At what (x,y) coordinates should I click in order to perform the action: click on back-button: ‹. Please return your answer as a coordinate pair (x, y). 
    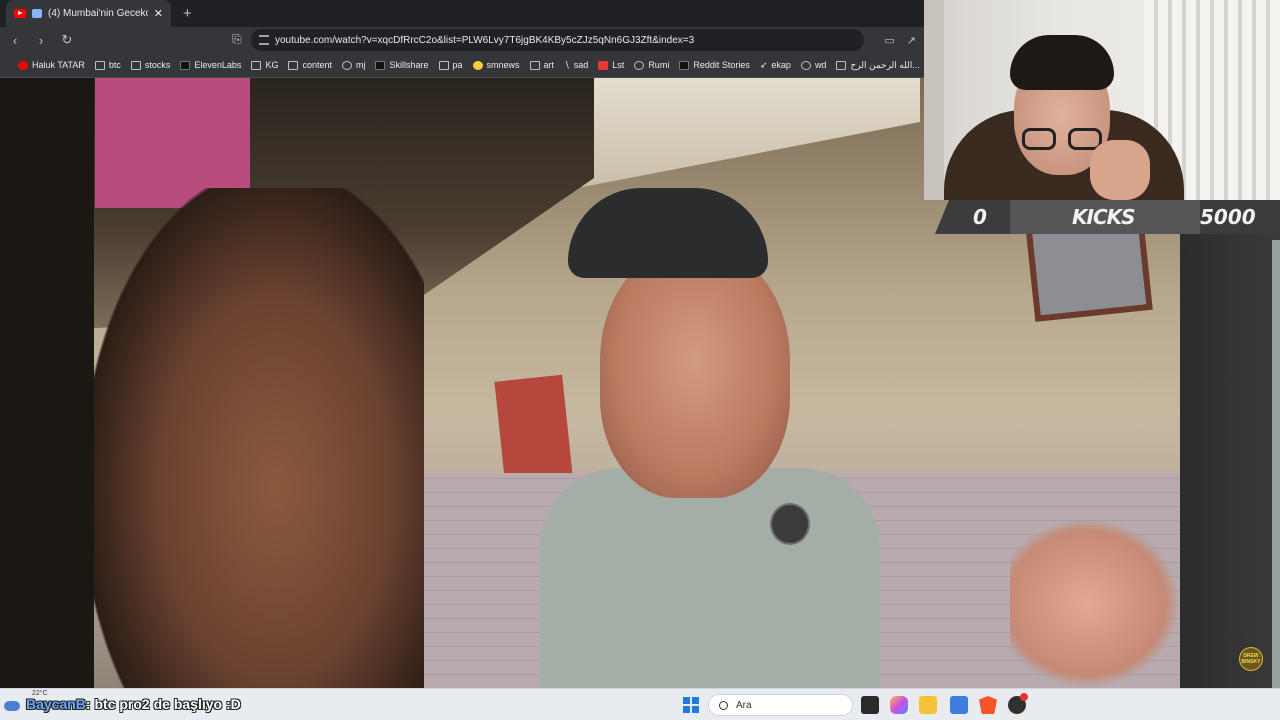
    Looking at the image, I should click on (15, 40).